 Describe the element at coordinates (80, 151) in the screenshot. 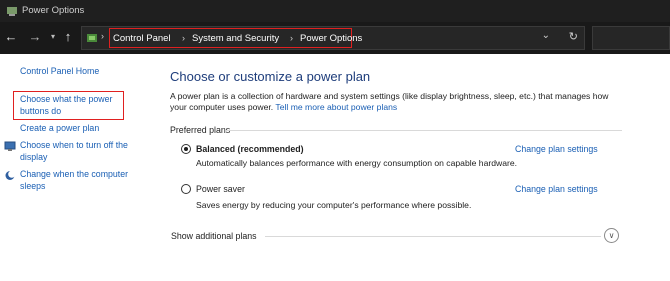

I see `turn-off-display-link: Choose when to turn off the display` at that location.